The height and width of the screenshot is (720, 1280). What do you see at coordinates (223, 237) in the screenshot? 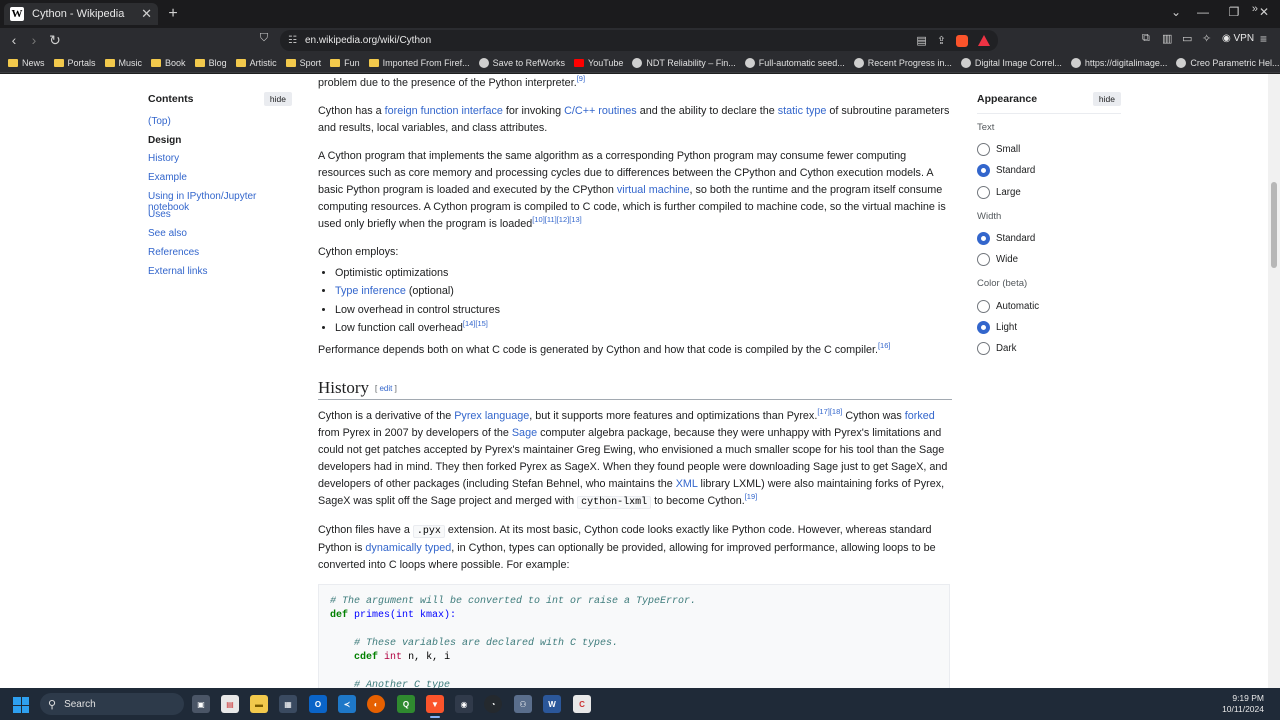
I see `toc-item-see-also: See also` at bounding box center [223, 237].